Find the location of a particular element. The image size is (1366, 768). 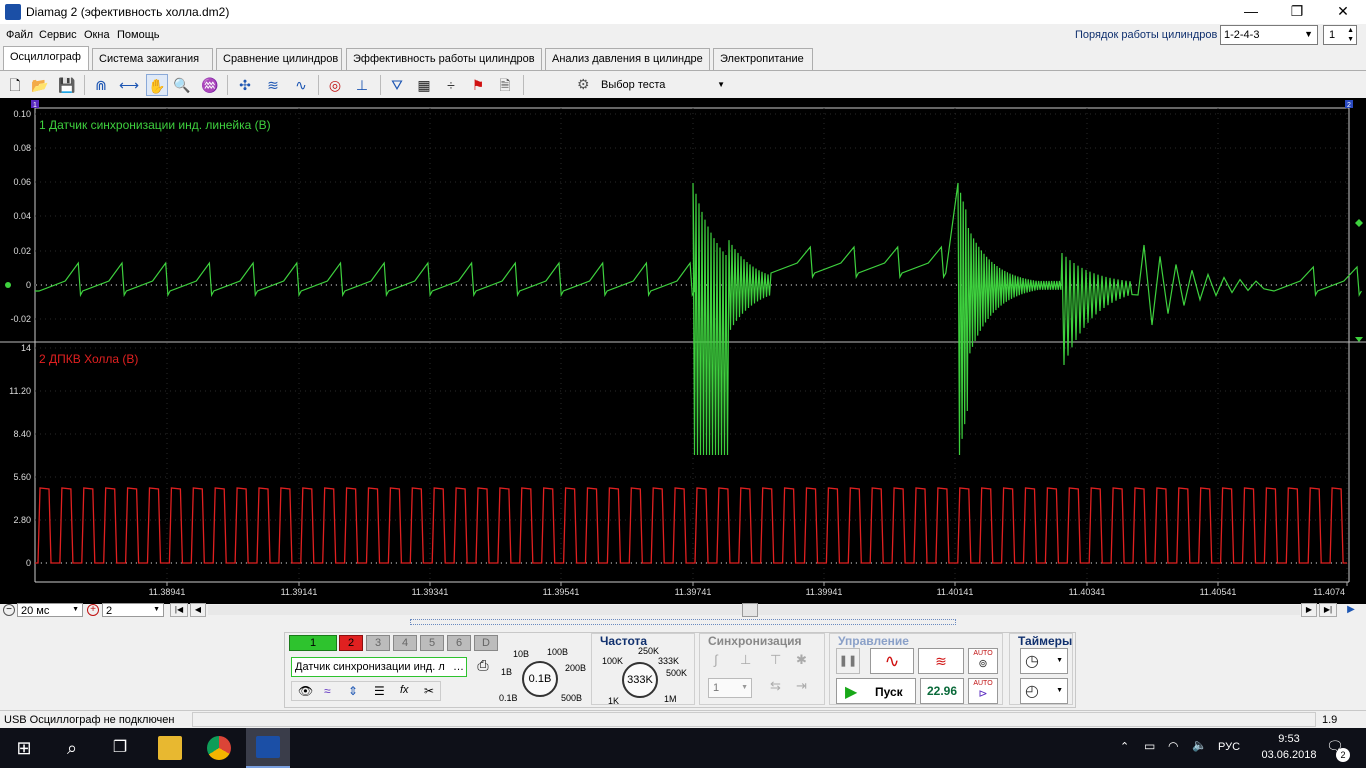

table-icon: ▦ is located at coordinates (424, 85).